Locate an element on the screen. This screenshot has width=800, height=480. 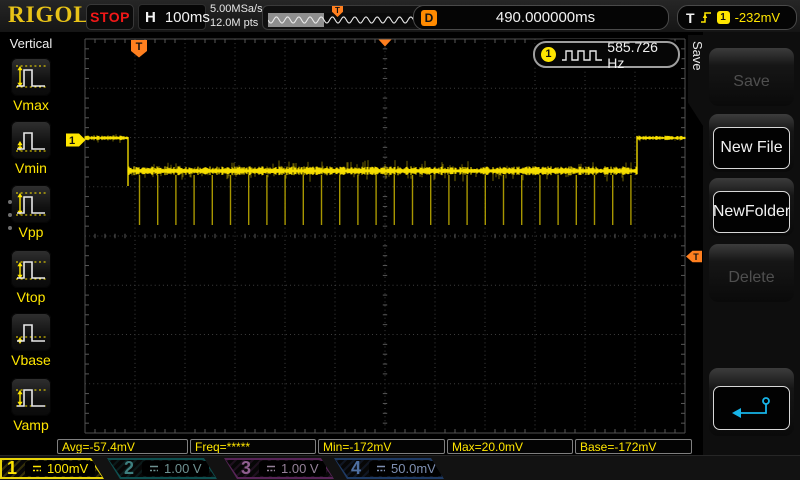
menu-item-label: Vmin is located at coordinates (31, 168).